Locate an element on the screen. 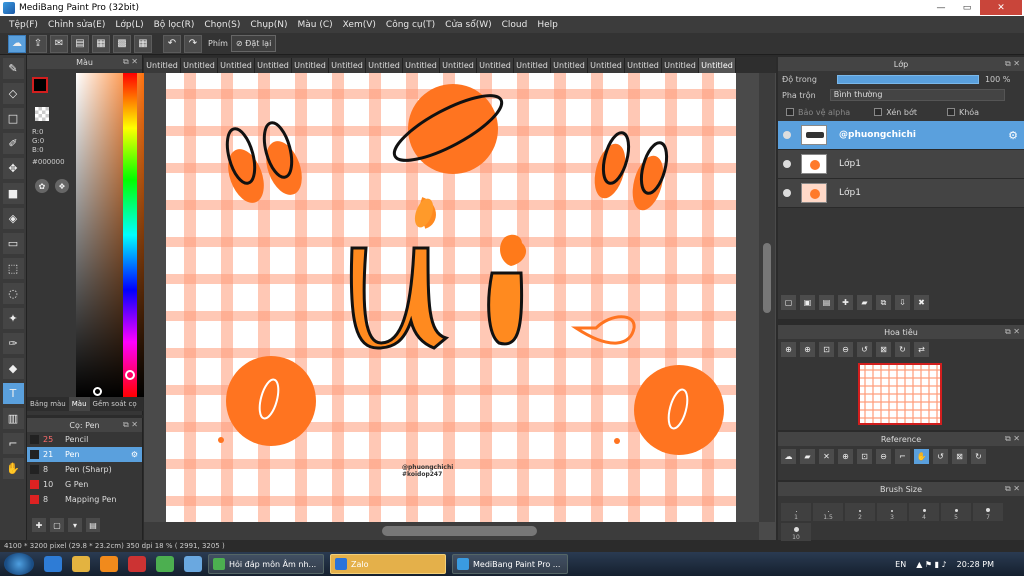 The image size is (1024, 576). lock-checkbox is located at coordinates (950, 112).